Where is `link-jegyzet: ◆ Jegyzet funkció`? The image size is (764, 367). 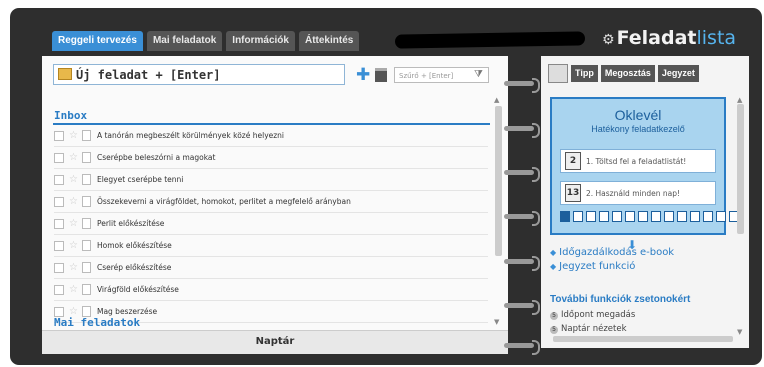
link-jegyzet: ◆ Jegyzet funkció is located at coordinates (612, 267).